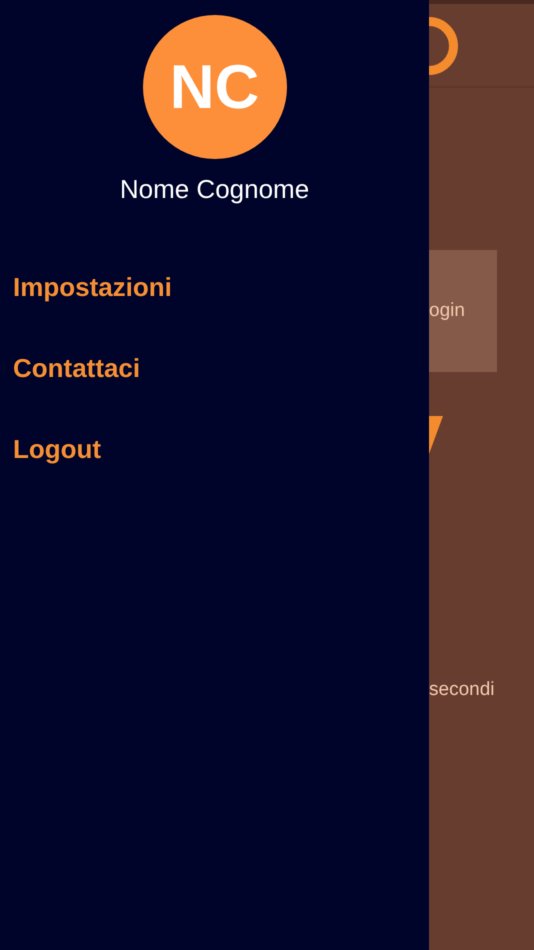  I want to click on login-button: ogin, so click(463, 311).